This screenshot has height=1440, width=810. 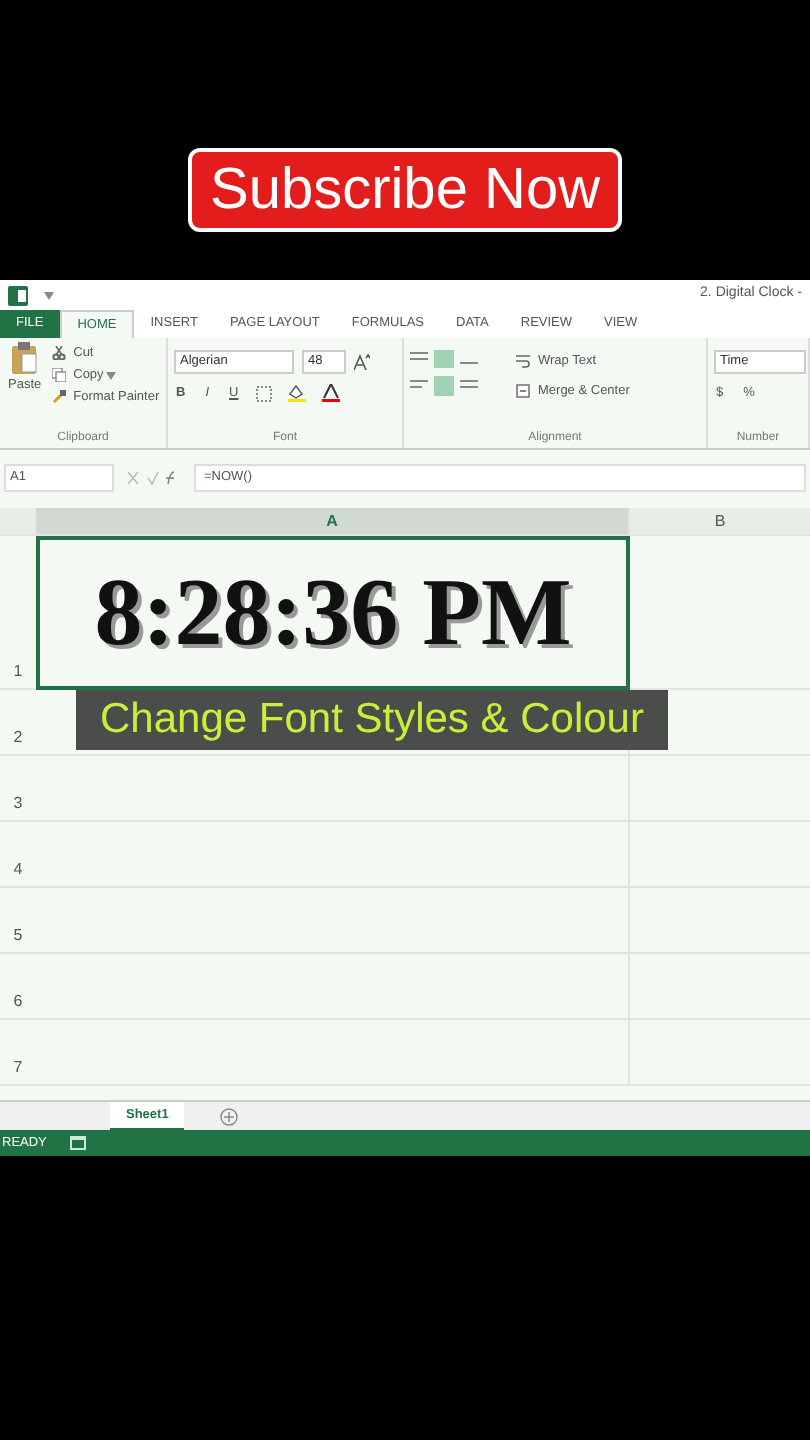 I want to click on merge-icon, so click(x=523, y=391).